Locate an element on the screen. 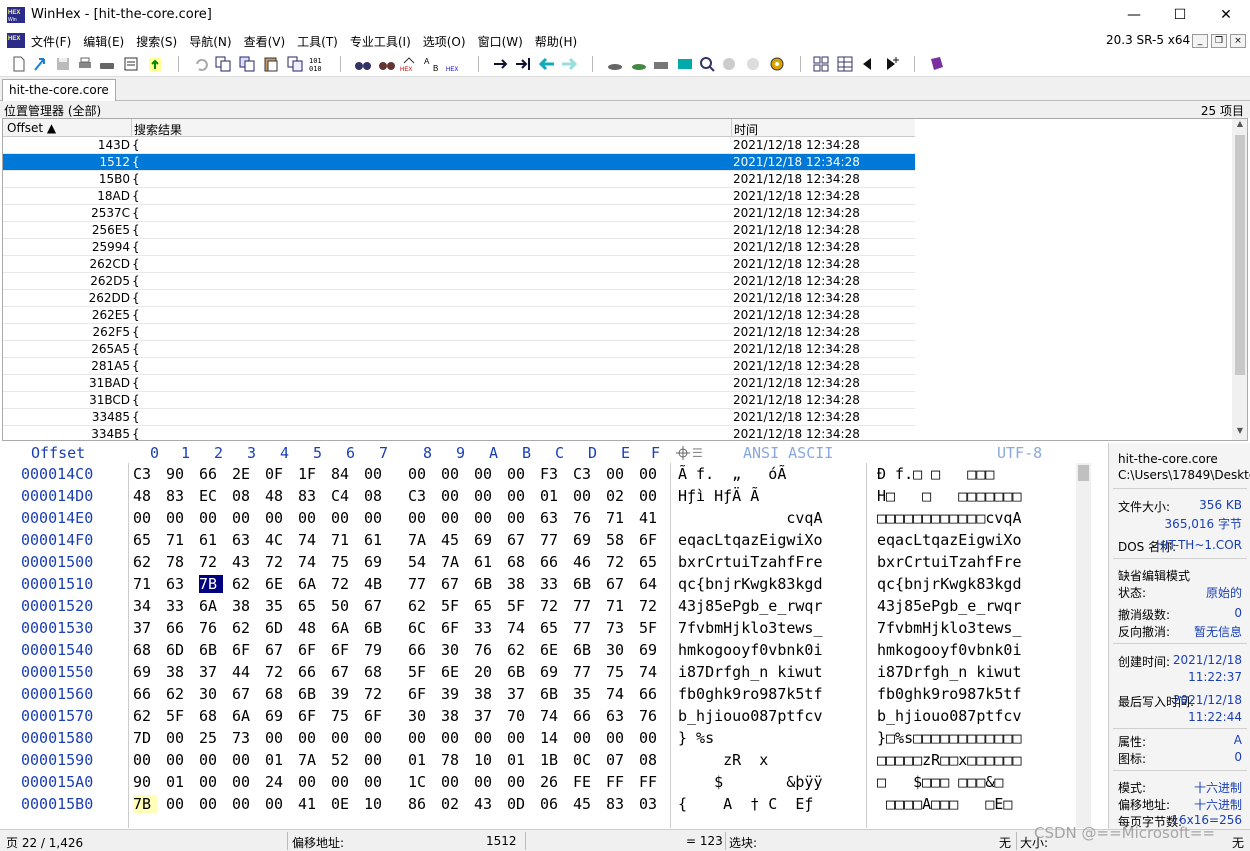  hex-byte: 24 is located at coordinates (277, 782).